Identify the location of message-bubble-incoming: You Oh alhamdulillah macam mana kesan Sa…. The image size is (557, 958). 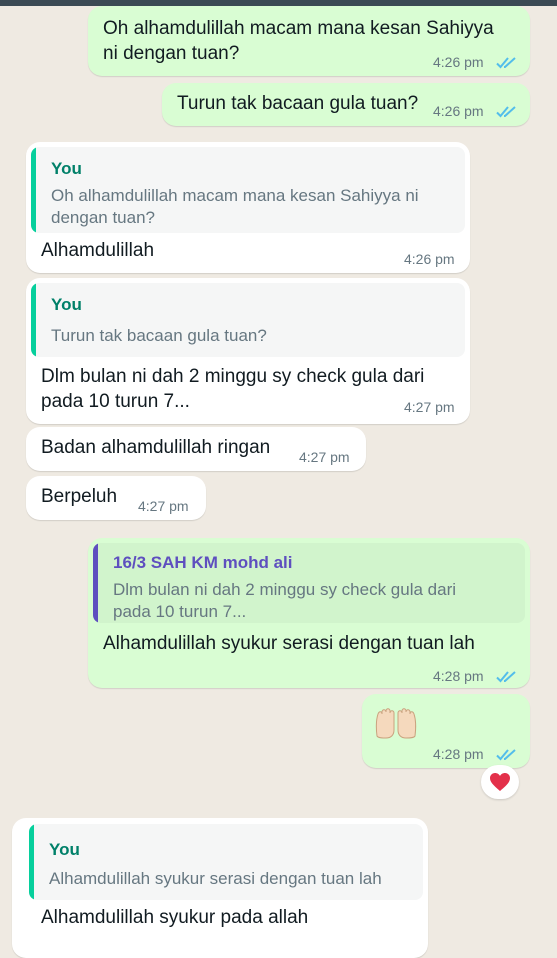
(248, 207).